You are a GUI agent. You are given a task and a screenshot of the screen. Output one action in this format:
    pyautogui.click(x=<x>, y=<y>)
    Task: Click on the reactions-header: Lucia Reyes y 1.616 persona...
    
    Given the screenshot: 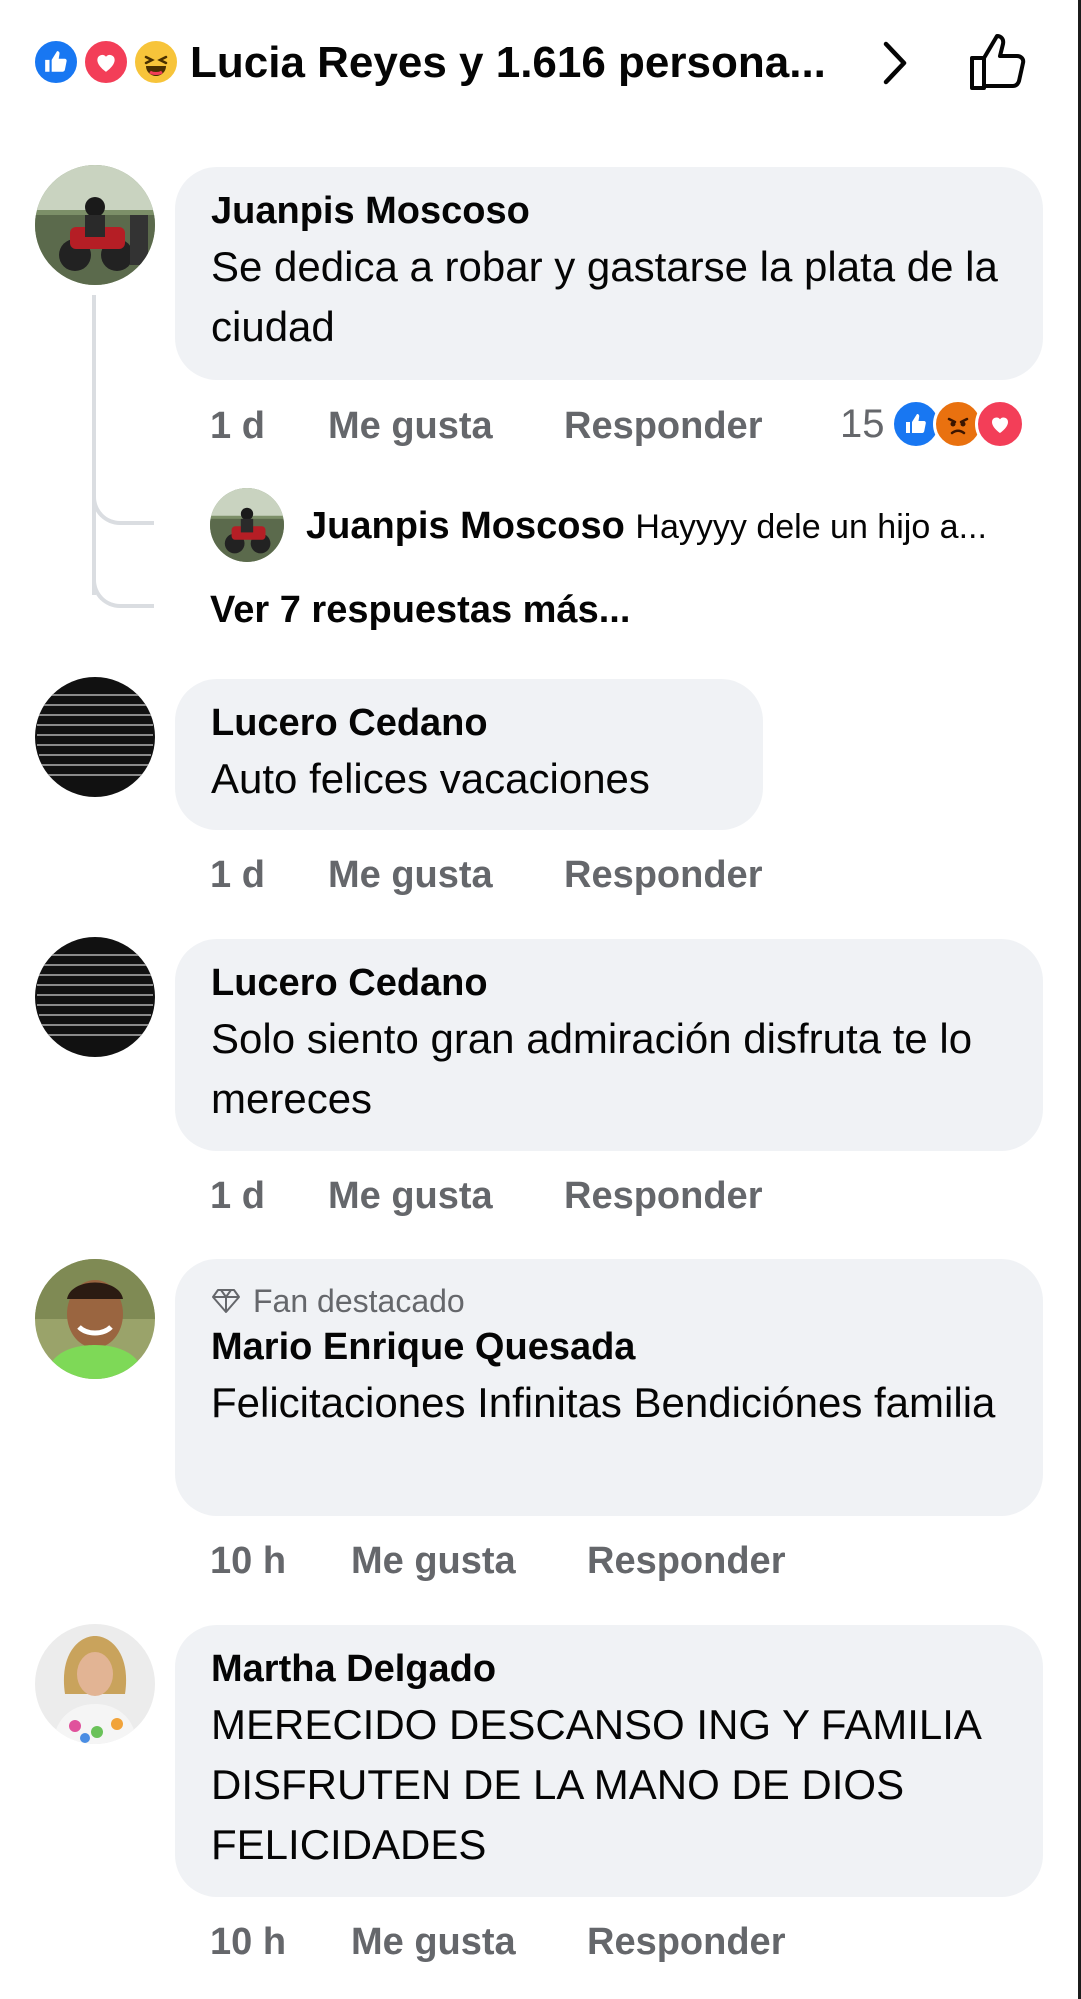 What is the action you would take?
    pyautogui.click(x=539, y=62)
    